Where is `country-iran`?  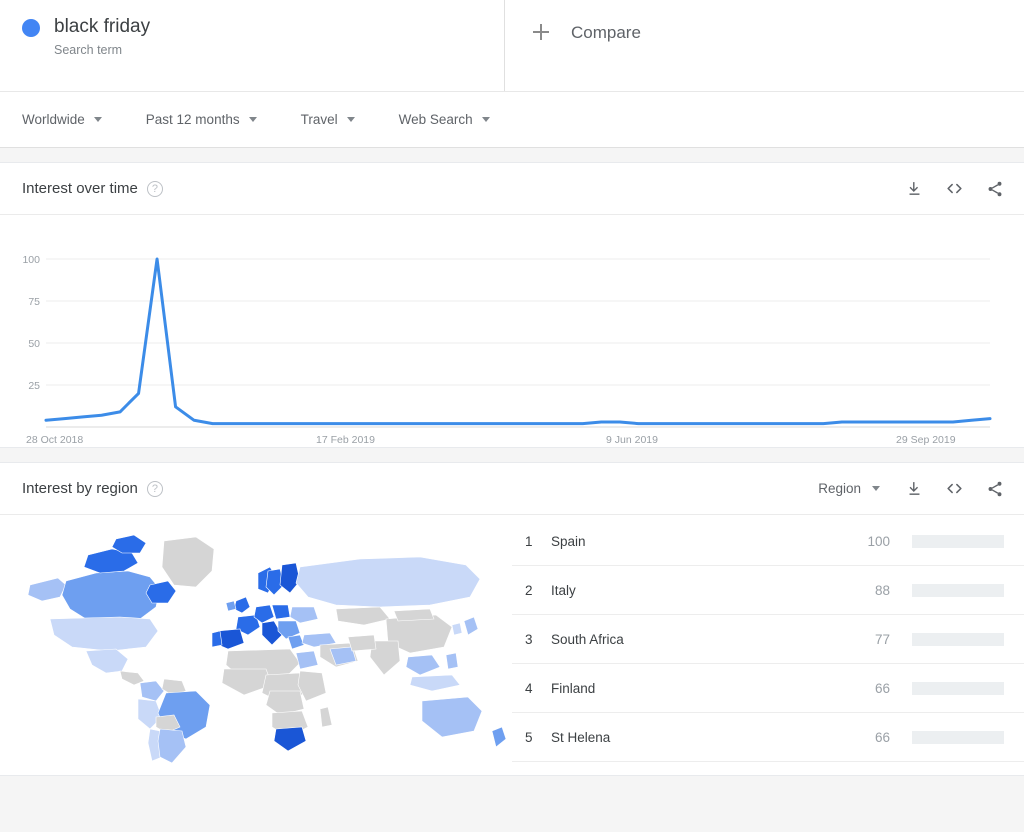
country-iran is located at coordinates (362, 643).